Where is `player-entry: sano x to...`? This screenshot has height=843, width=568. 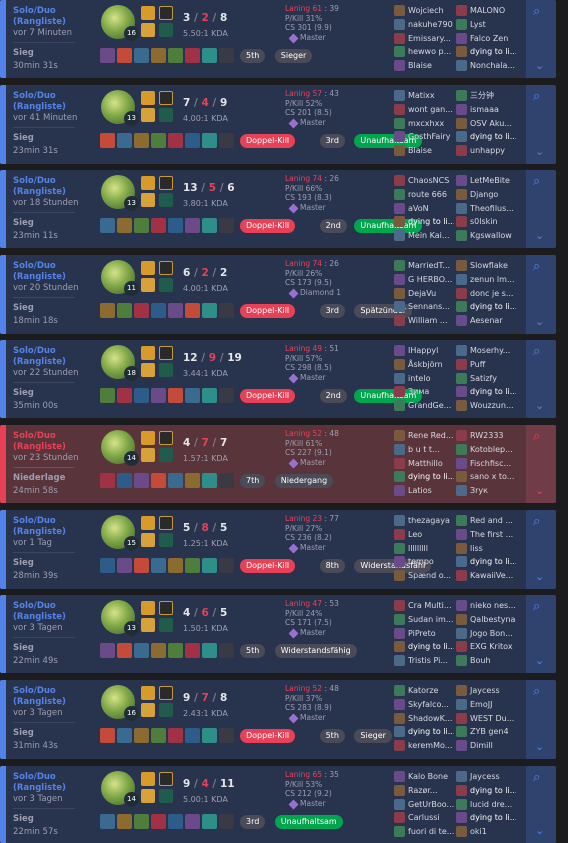
player-entry: sano x to... is located at coordinates (486, 477).